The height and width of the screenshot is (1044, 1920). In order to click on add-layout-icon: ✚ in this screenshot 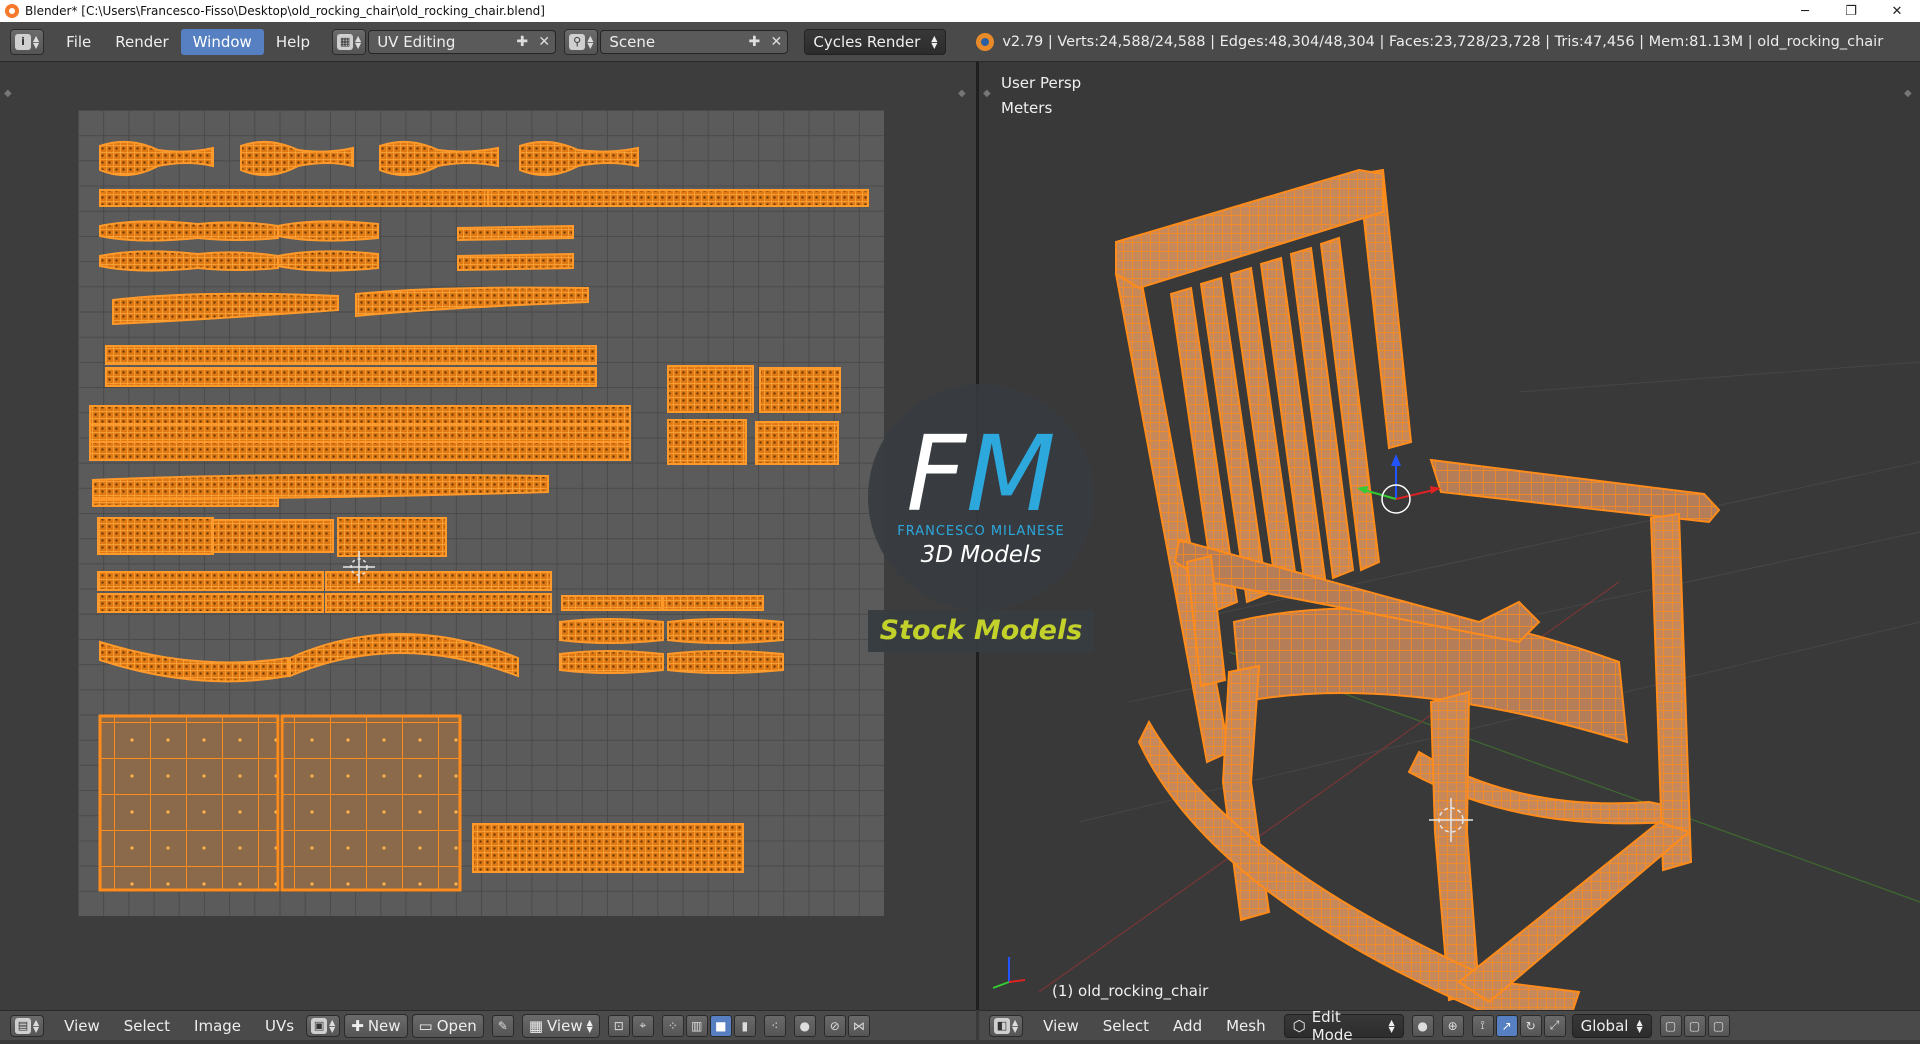, I will do `click(522, 42)`.